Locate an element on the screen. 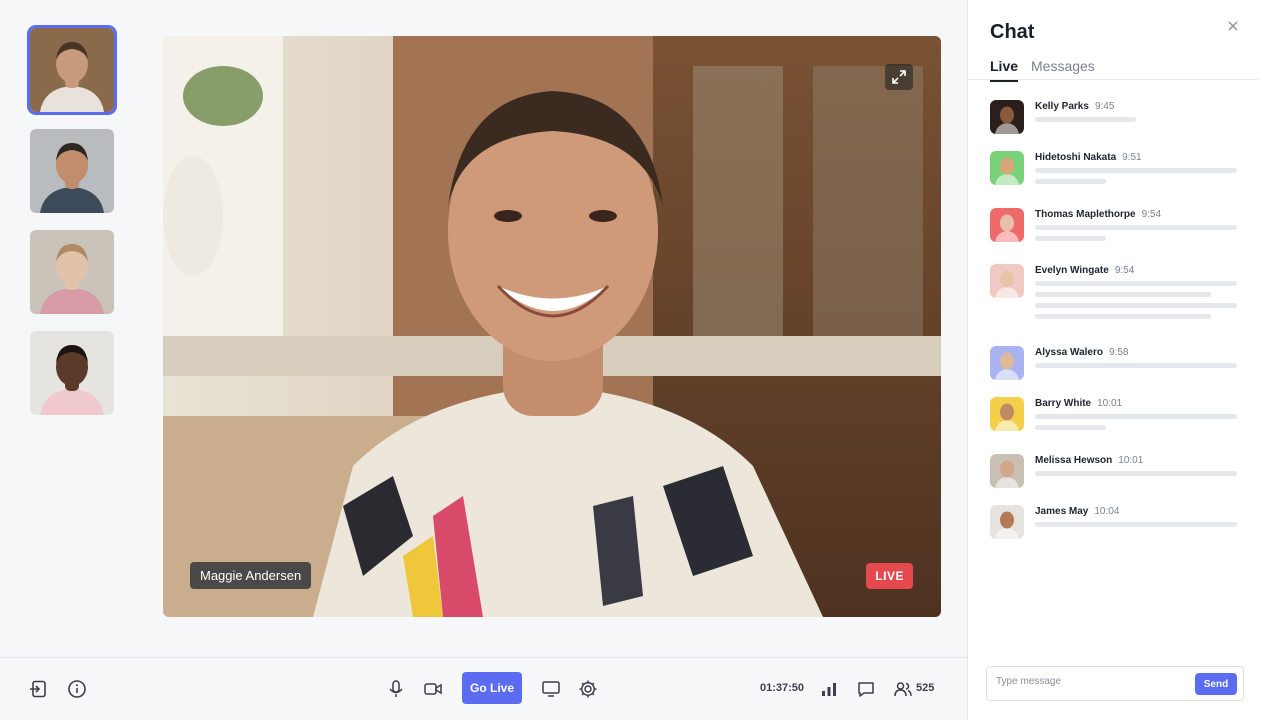 The height and width of the screenshot is (720, 1280). message-meta: Evelyn Wingate 9:54 is located at coordinates (1084, 270).